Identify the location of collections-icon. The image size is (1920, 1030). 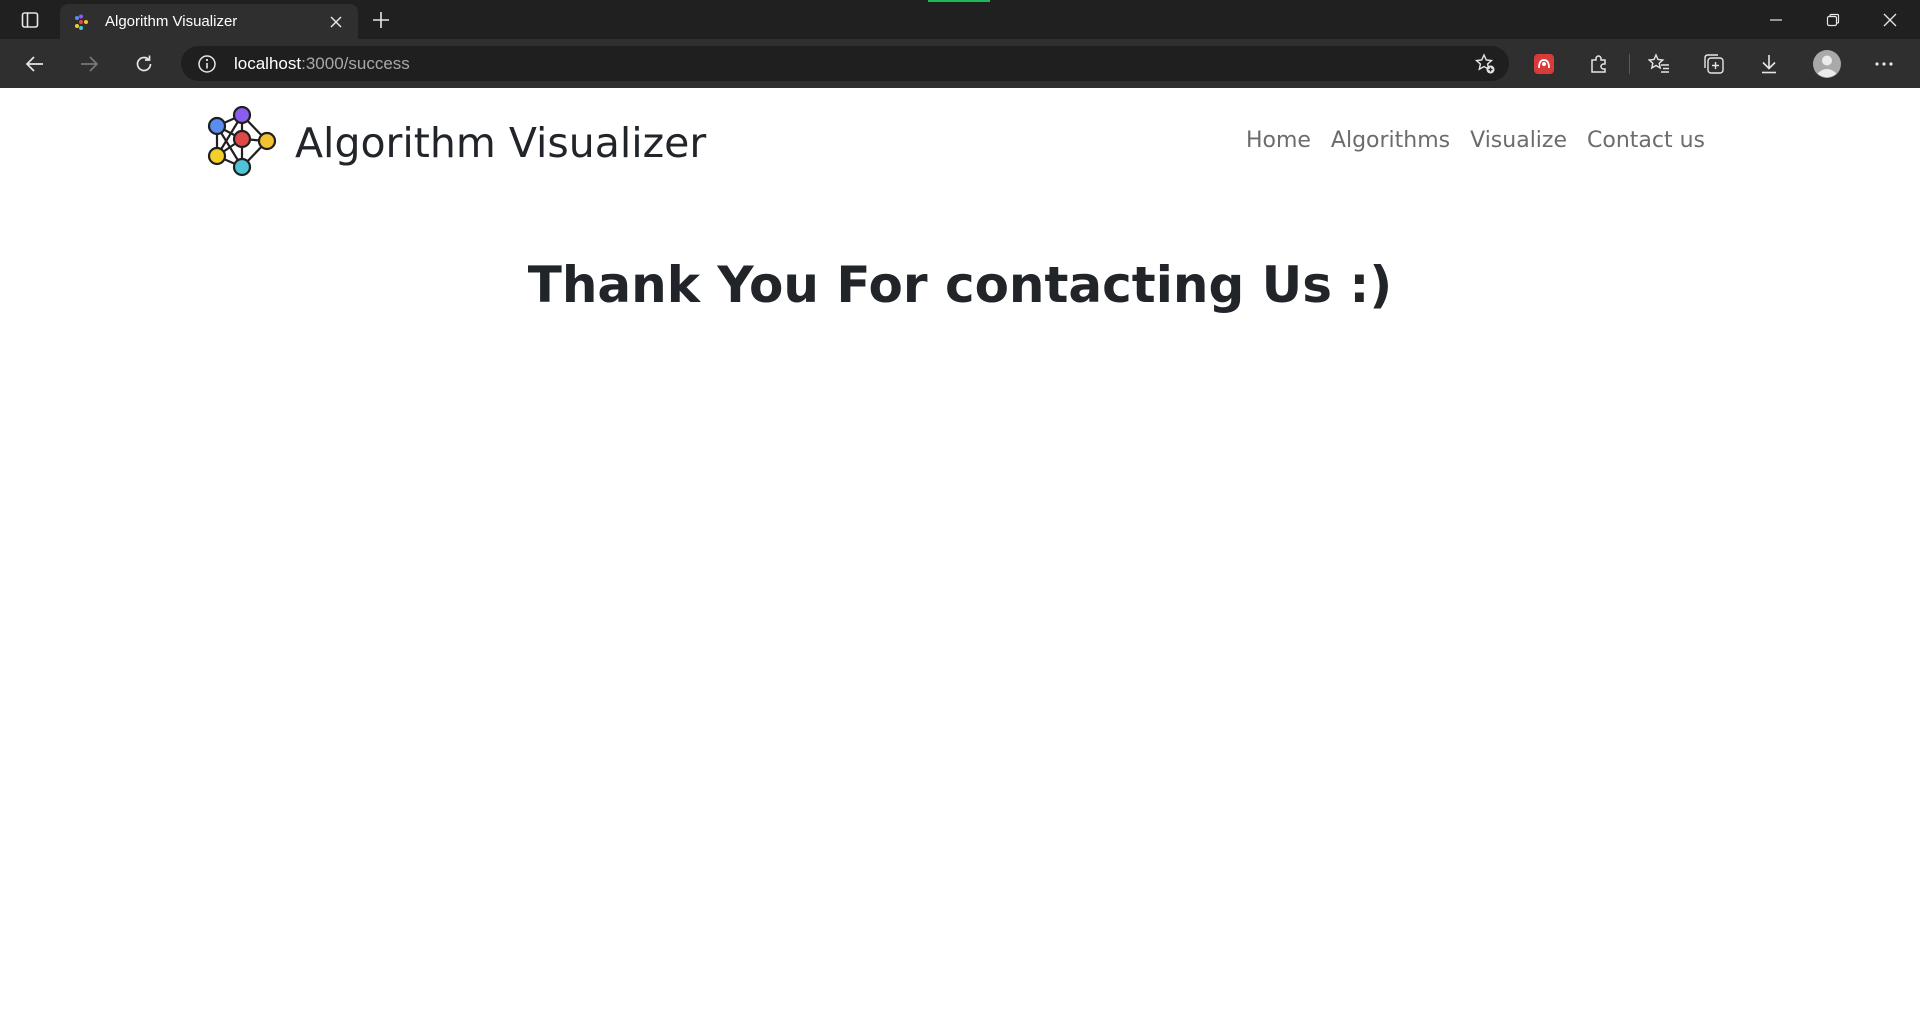
(1714, 64).